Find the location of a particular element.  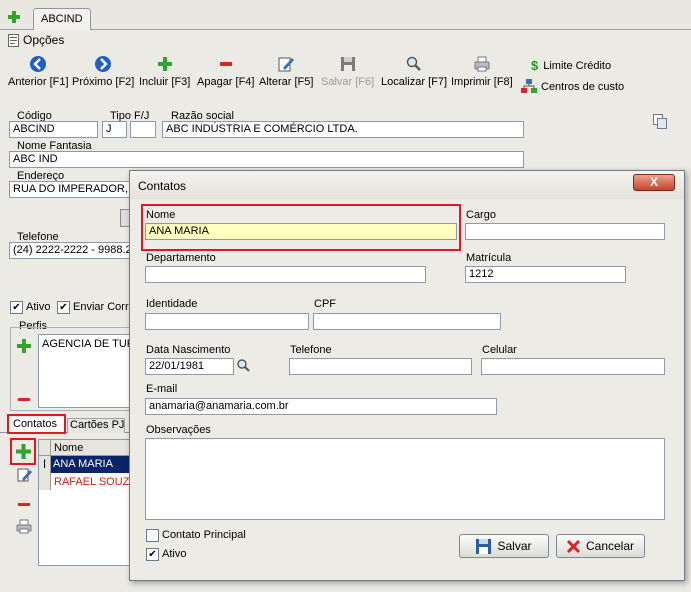

nome-fantasia-field: ABC IND is located at coordinates (266, 159).